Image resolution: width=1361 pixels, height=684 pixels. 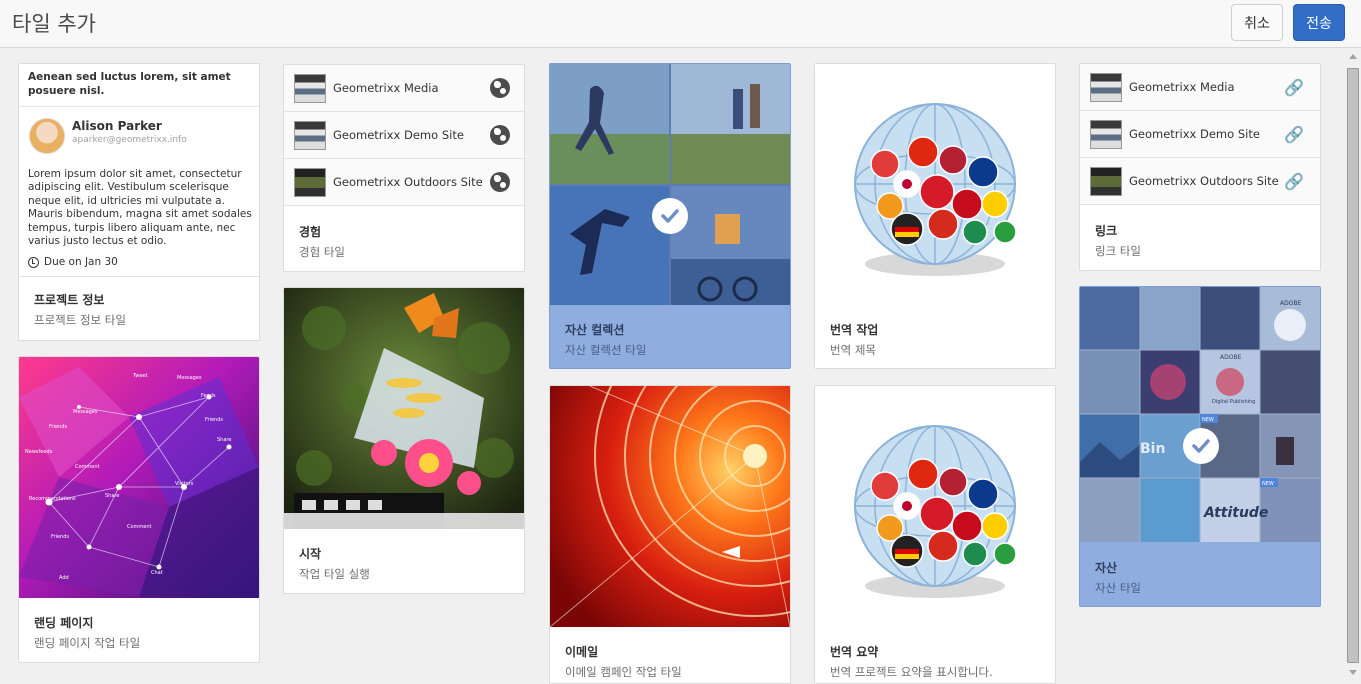 What do you see at coordinates (911, 672) in the screenshot?
I see `tile-subtitle: 번역 프로젝트 요약을 표시합니다.` at bounding box center [911, 672].